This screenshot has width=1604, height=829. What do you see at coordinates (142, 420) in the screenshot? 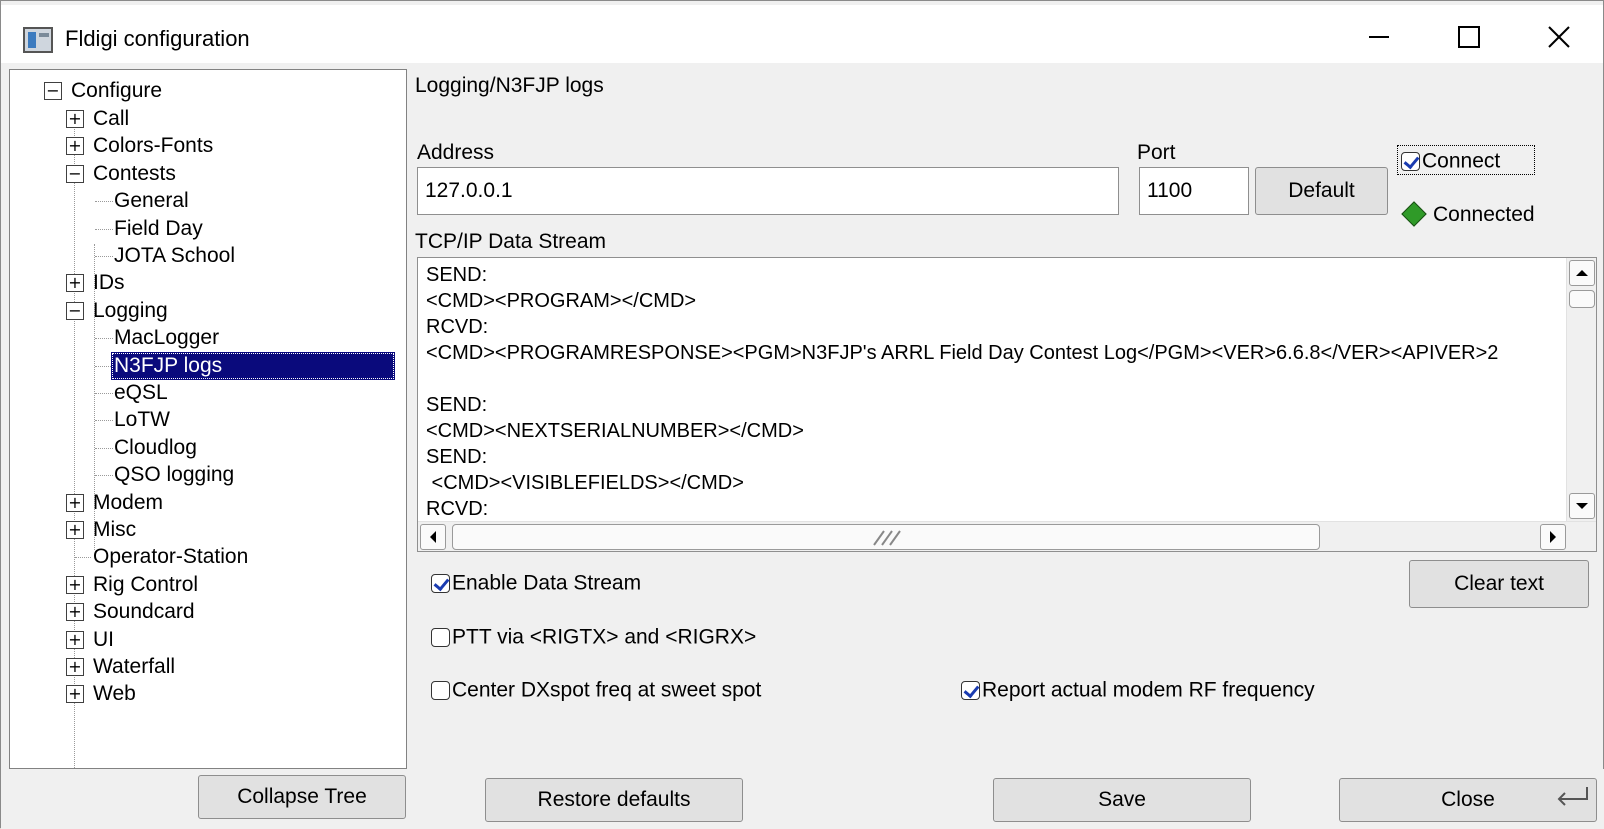
I see `tree-label: LoTW` at bounding box center [142, 420].